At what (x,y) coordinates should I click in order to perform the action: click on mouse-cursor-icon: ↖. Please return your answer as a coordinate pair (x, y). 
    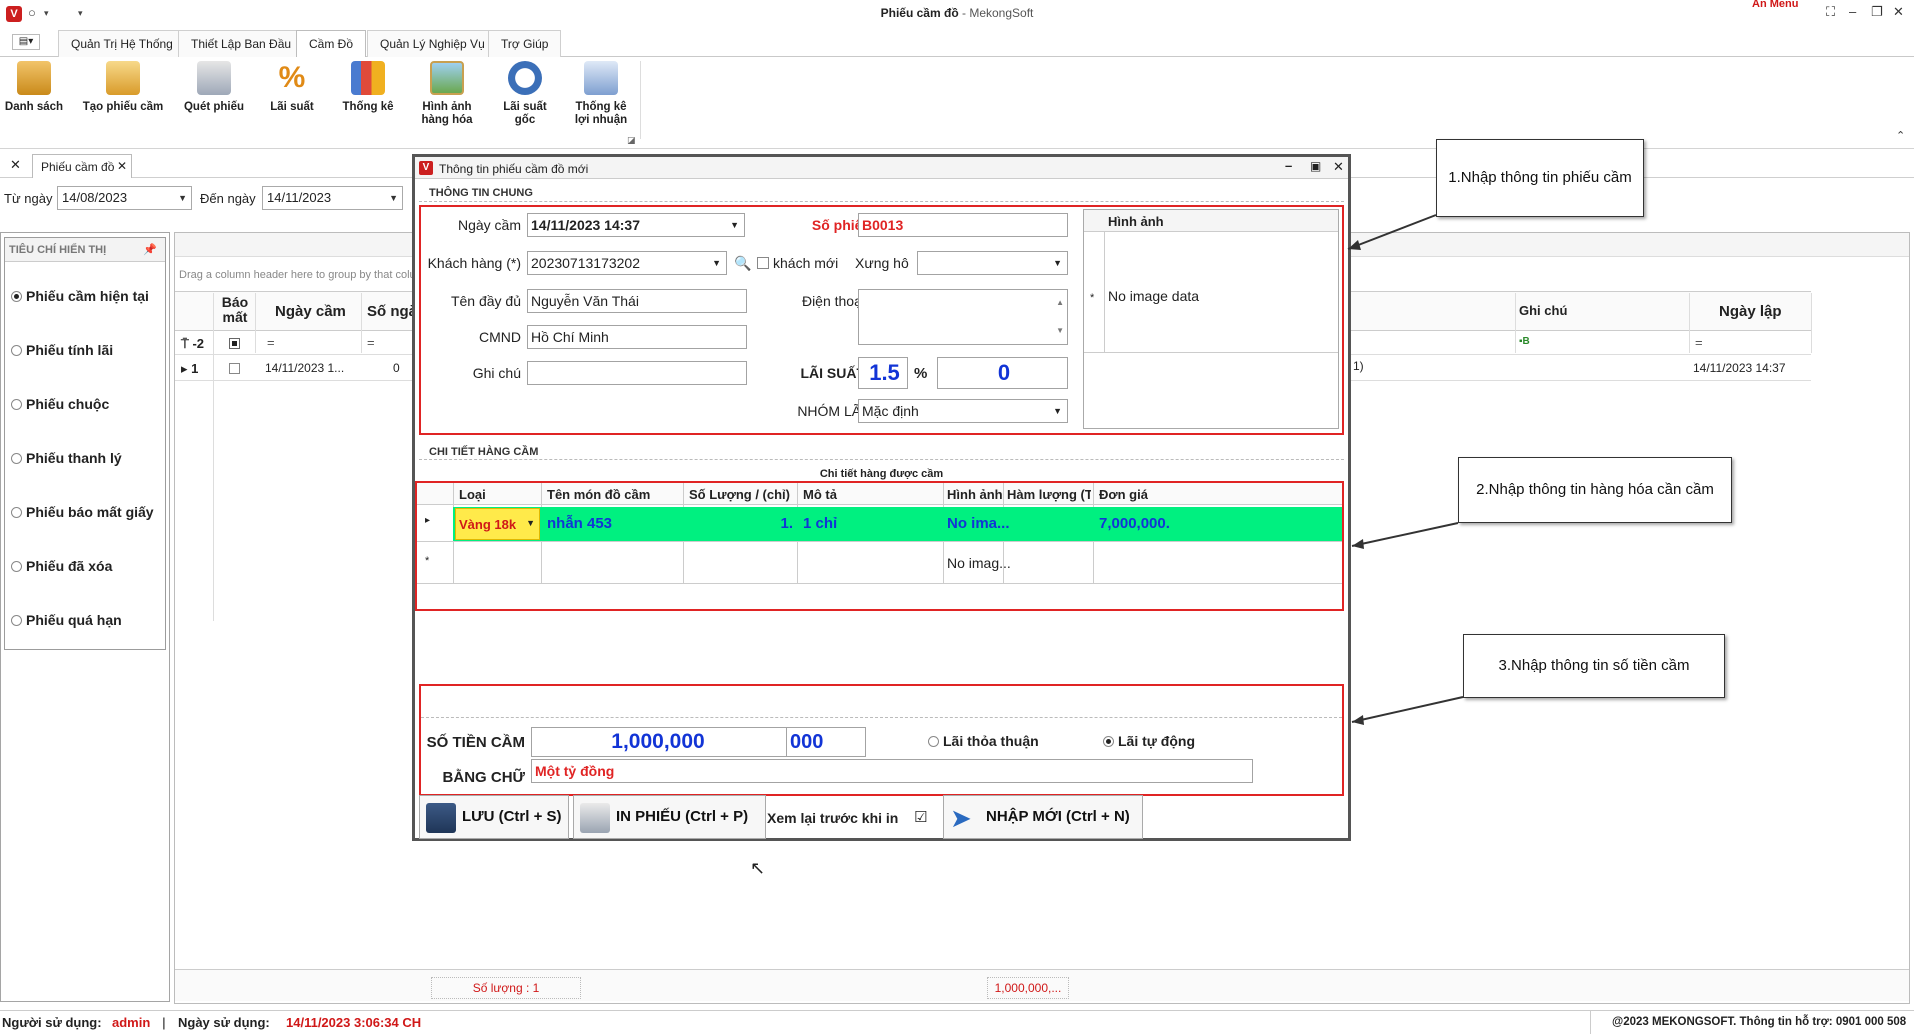
    Looking at the image, I should click on (758, 868).